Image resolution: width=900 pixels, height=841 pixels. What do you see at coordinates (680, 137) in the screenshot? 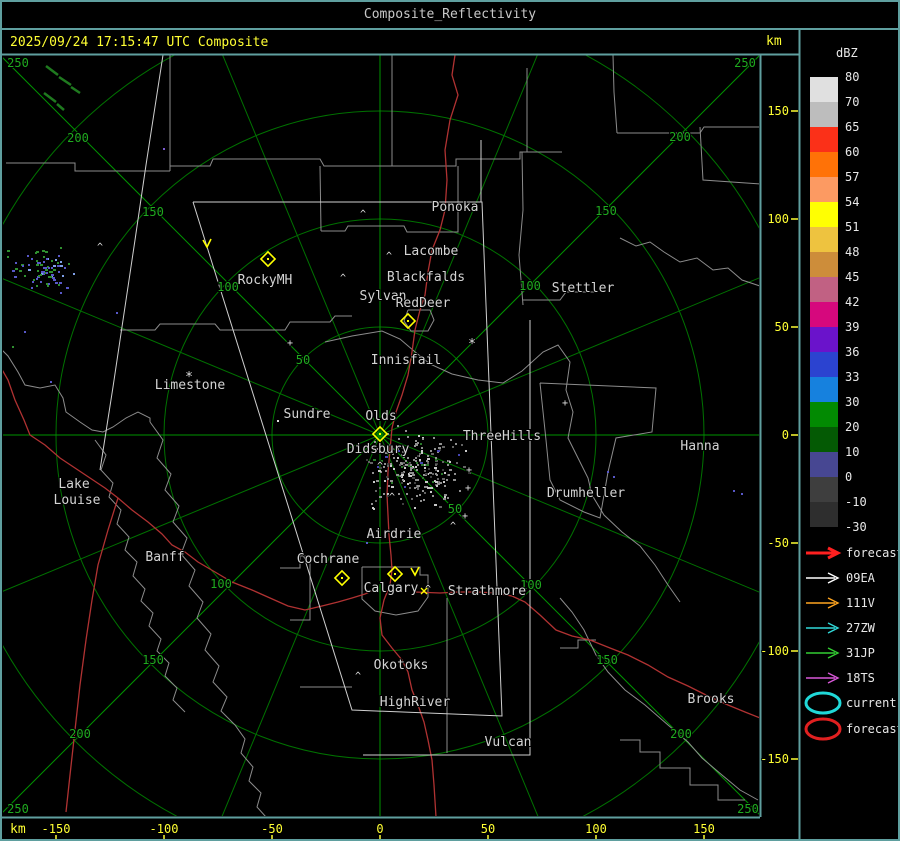
I see `ring-distance-label: 200` at bounding box center [680, 137].